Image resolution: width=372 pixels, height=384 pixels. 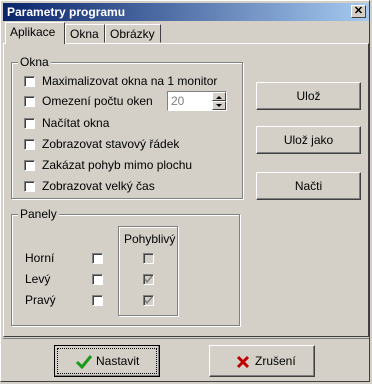 I want to click on show-statusbar-label: Zobrazovat stavový řádek, so click(x=111, y=144).